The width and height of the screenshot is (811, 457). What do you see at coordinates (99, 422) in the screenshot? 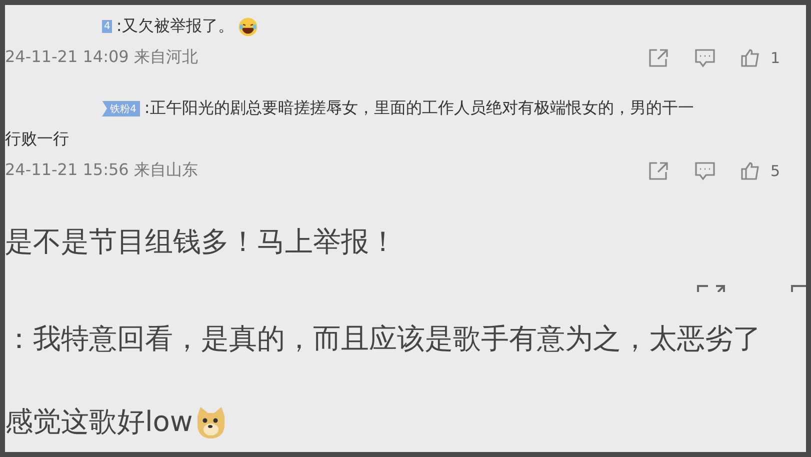
I see `comment-text: 感觉这歌好low` at bounding box center [99, 422].